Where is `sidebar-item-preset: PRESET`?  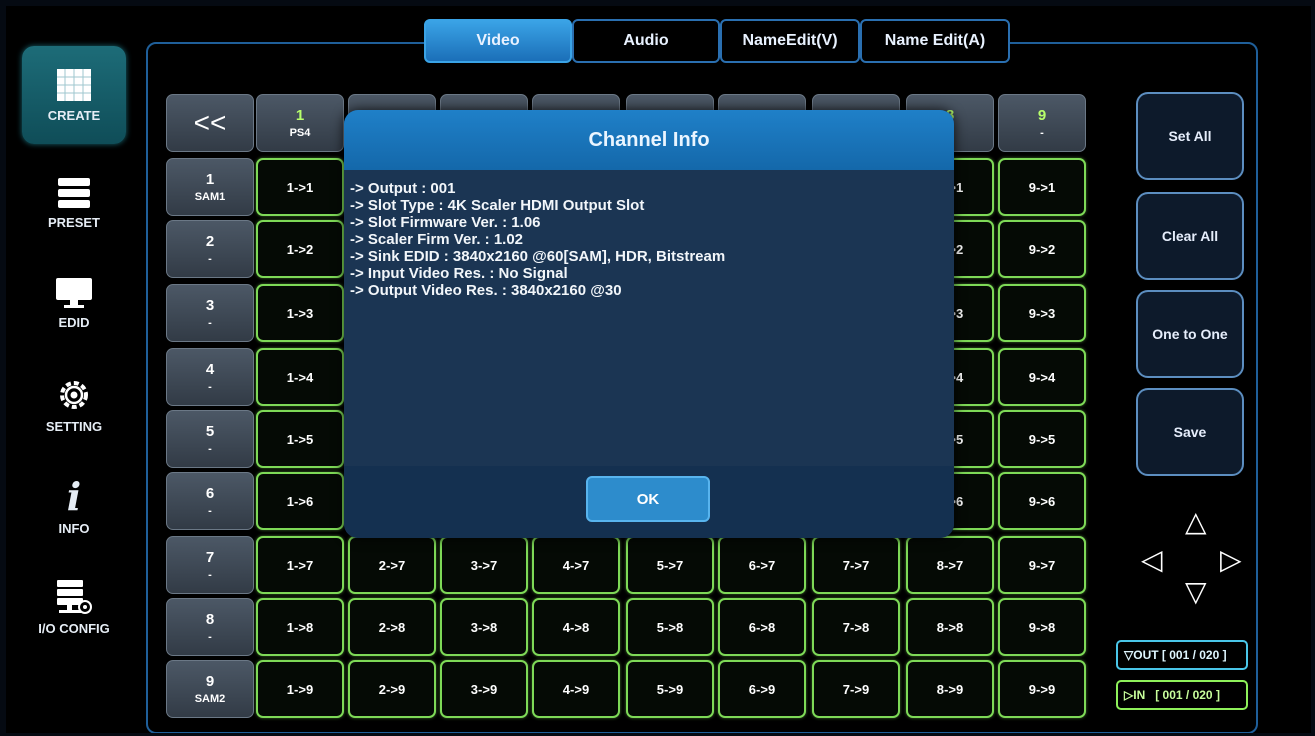
sidebar-item-preset: PRESET is located at coordinates (74, 203).